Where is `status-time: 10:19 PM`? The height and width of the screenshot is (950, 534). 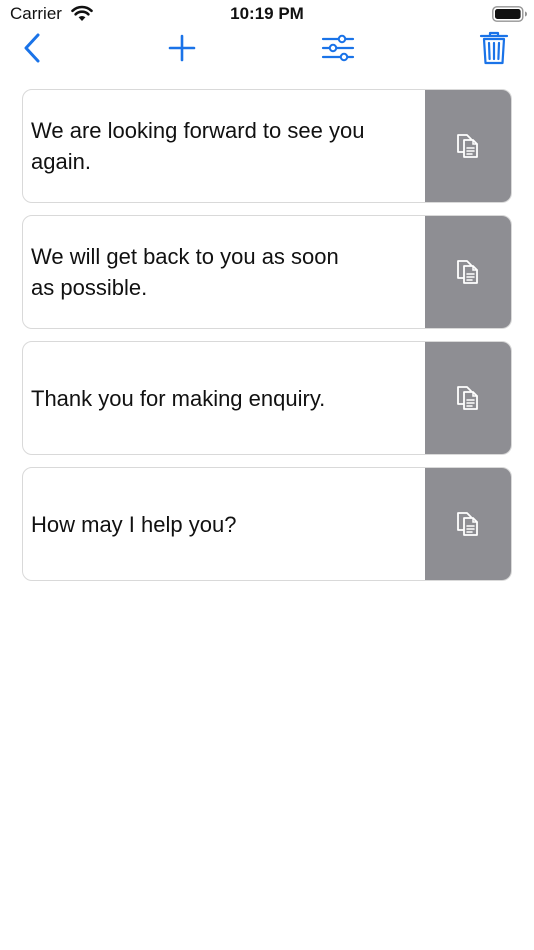
status-time: 10:19 PM is located at coordinates (267, 13).